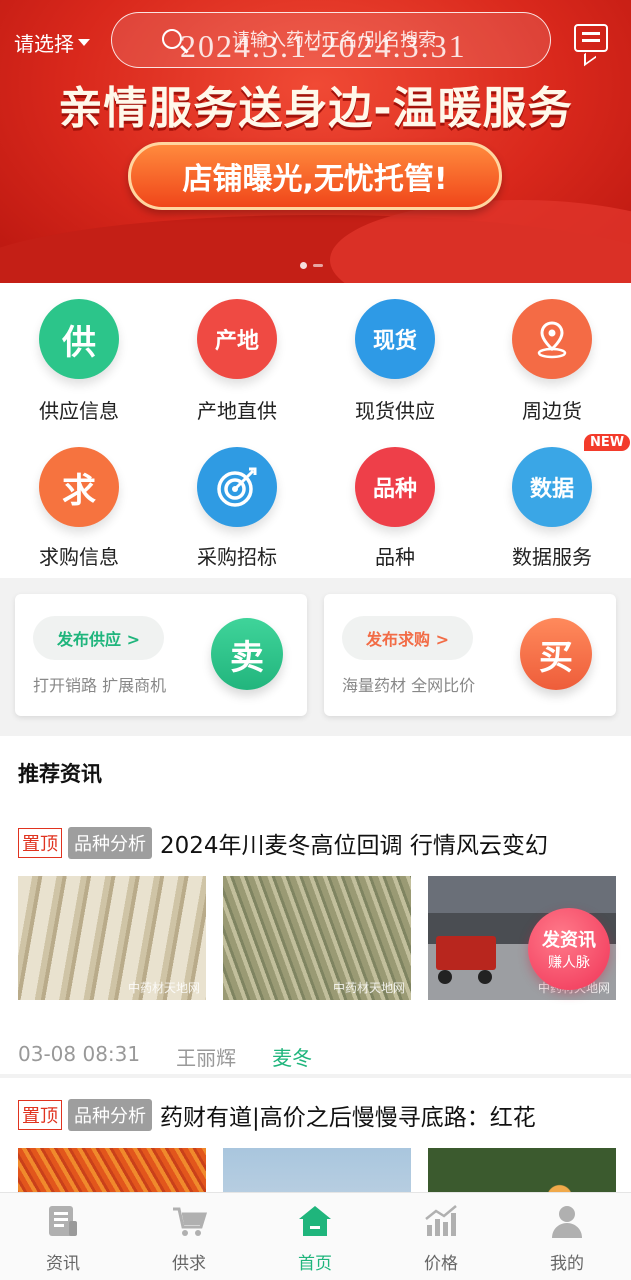 Image resolution: width=631 pixels, height=1280 pixels. Describe the element at coordinates (79, 557) in the screenshot. I see `category-label: 求购信息` at that location.